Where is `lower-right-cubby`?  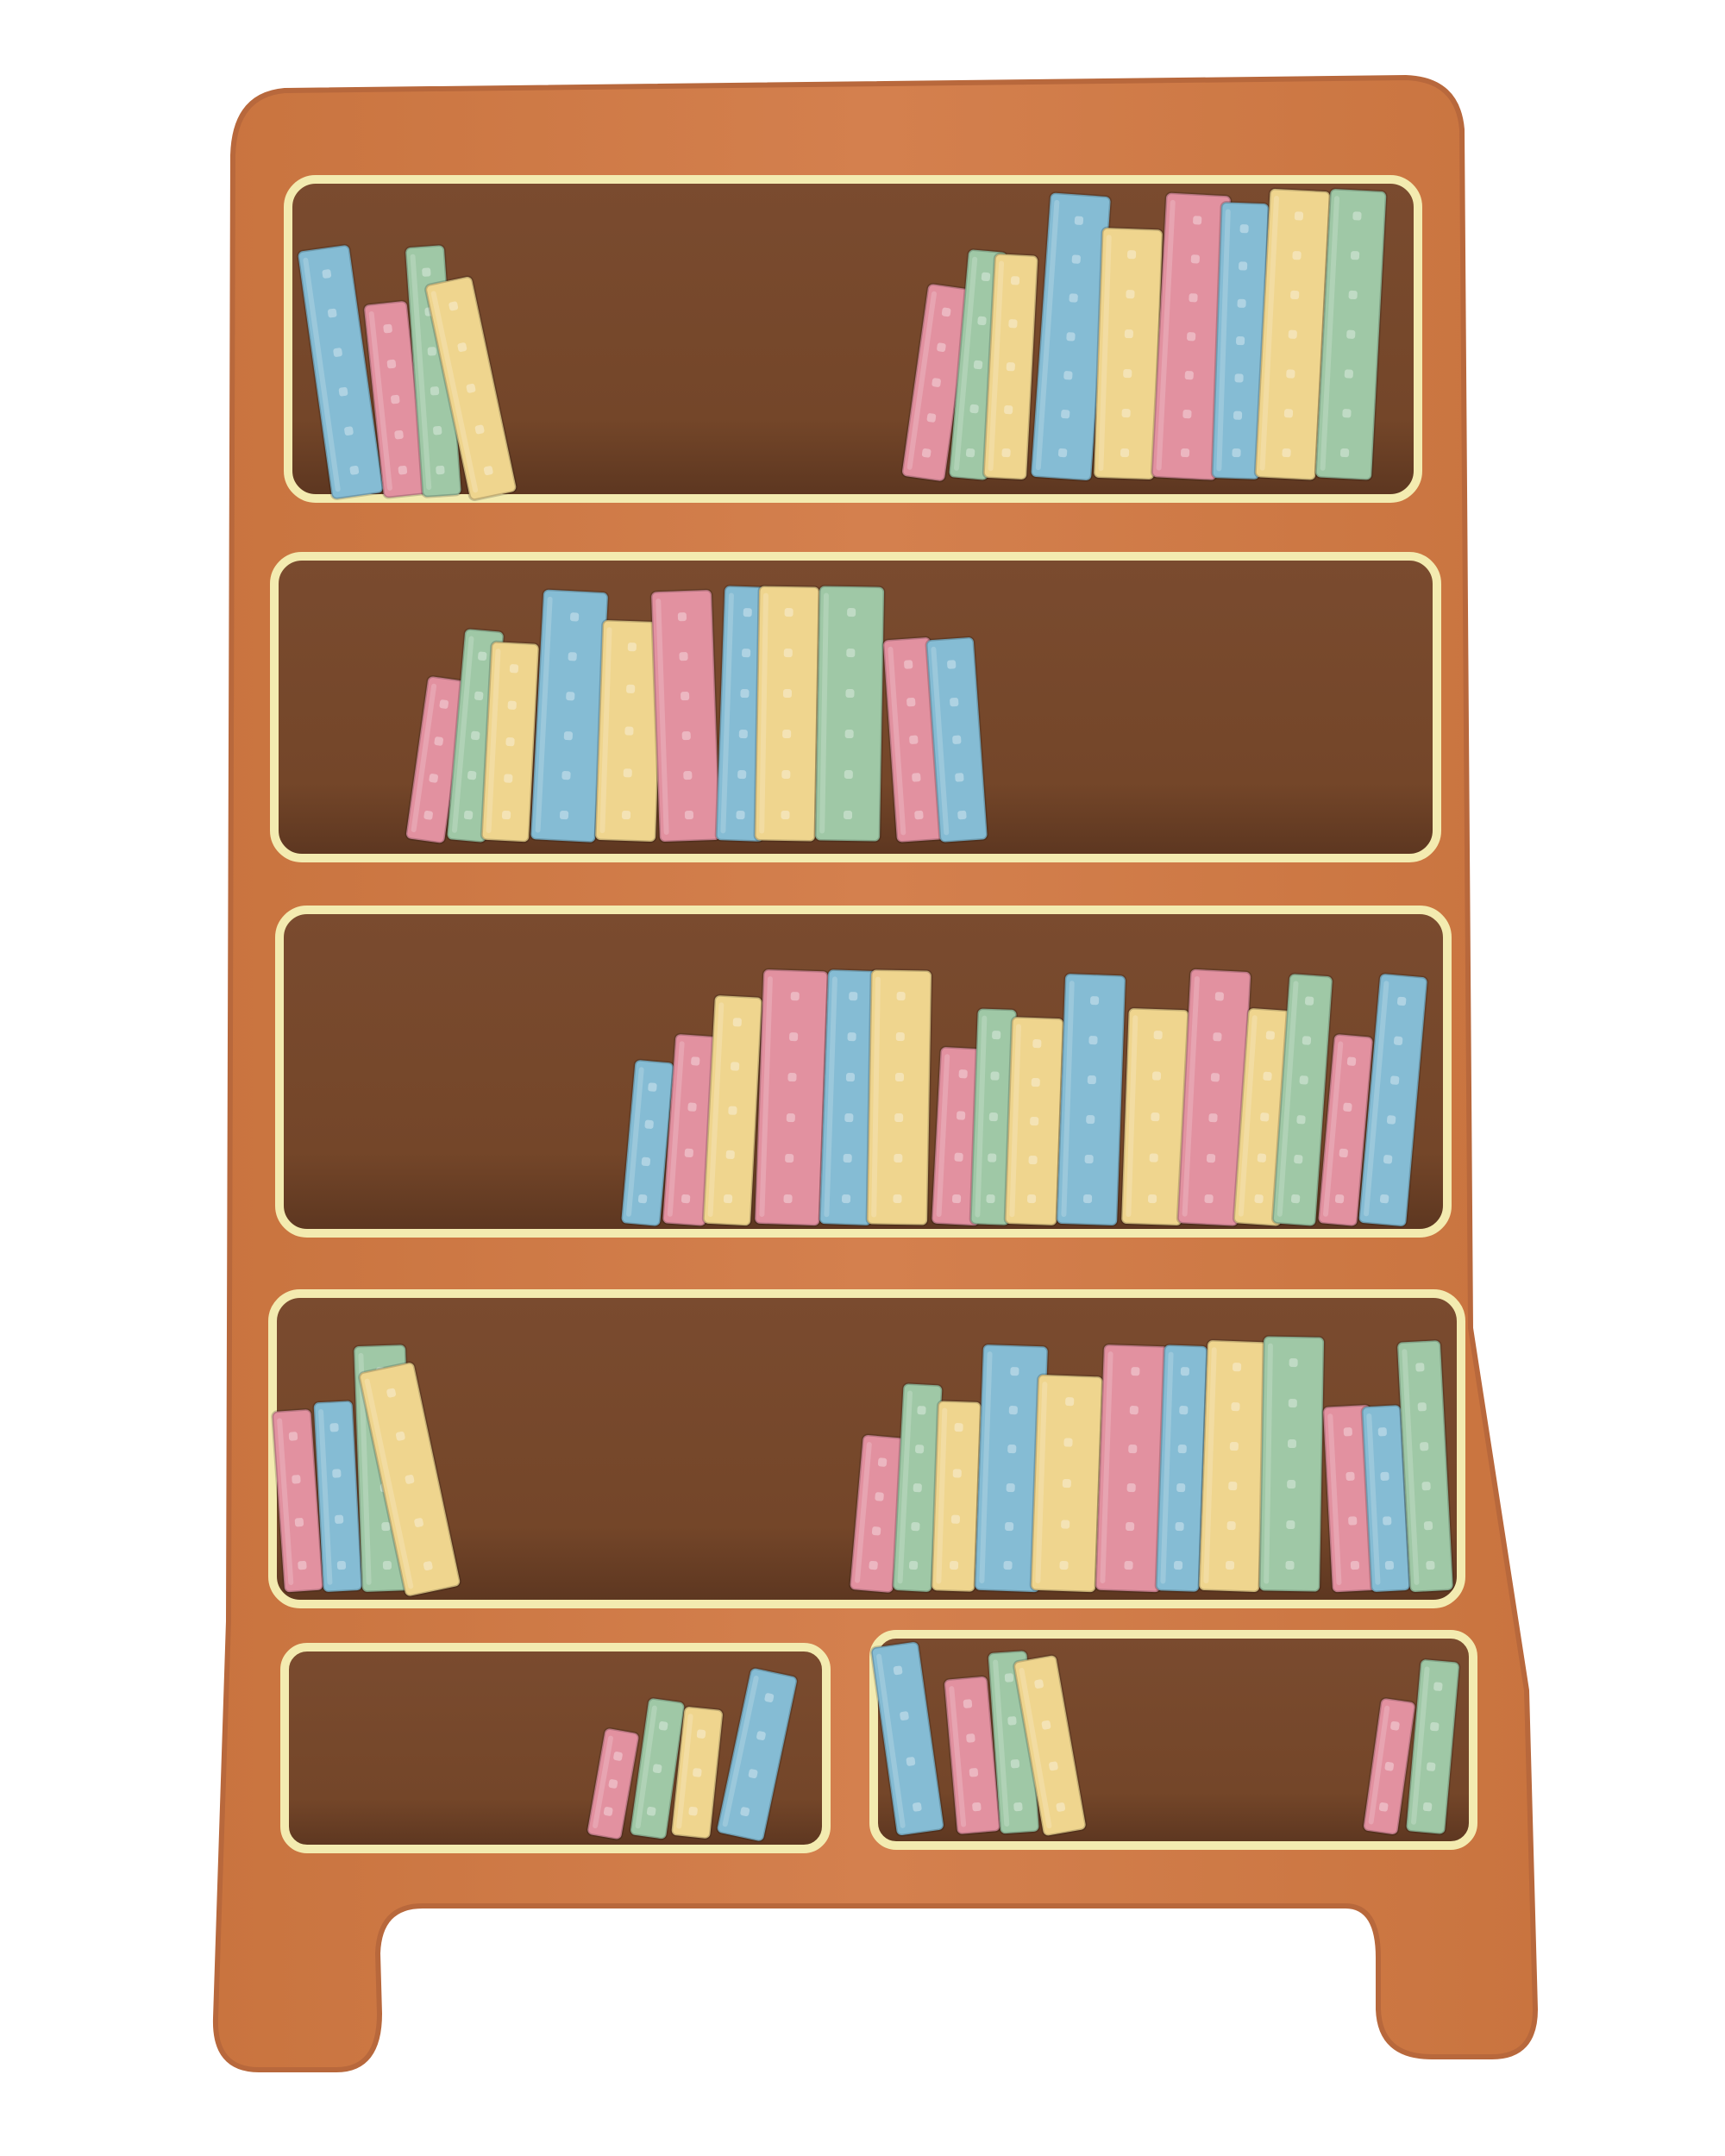
lower-right-cubby is located at coordinates (1173, 1740).